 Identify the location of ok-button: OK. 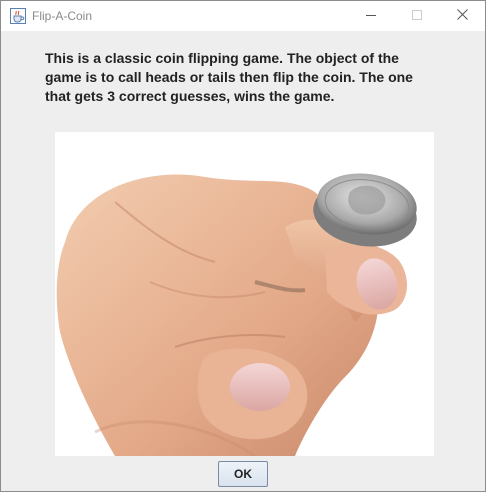
(243, 474).